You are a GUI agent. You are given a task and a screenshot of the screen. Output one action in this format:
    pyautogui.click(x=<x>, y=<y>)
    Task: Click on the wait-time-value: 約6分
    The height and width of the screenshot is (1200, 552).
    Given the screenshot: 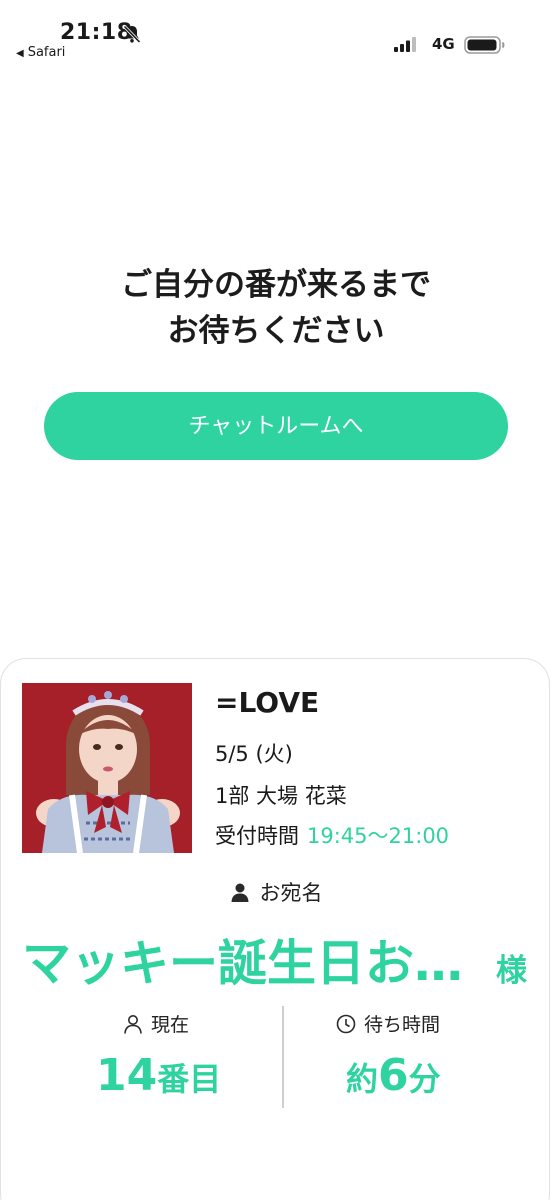 What is the action you would take?
    pyautogui.click(x=393, y=1075)
    